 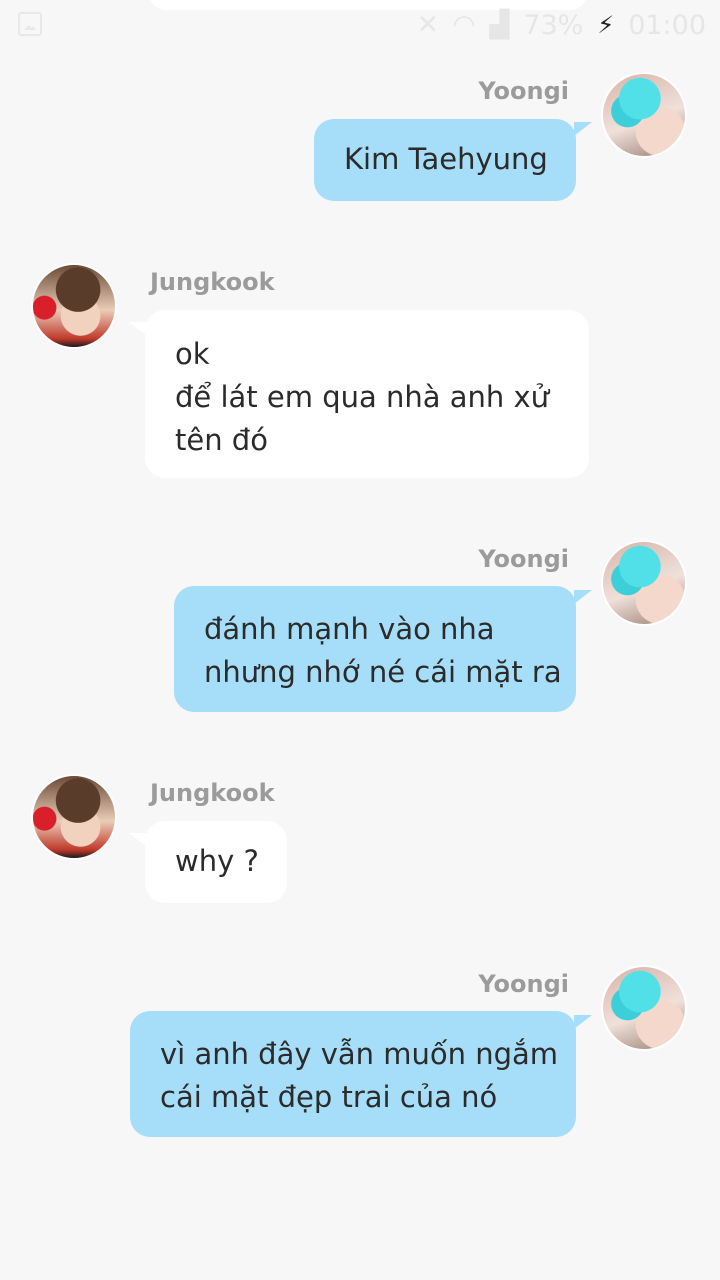 What do you see at coordinates (359, 1054) in the screenshot?
I see `message-line: vì anh đây vẫn muốn ngắm` at bounding box center [359, 1054].